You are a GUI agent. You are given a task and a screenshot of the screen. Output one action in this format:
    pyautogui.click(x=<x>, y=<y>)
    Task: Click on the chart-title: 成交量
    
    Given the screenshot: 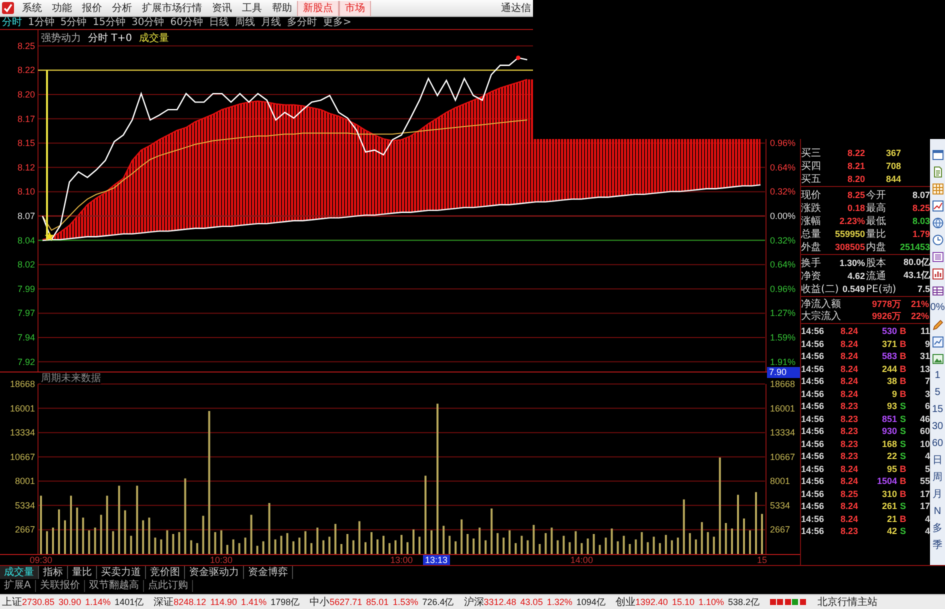 What is the action you would take?
    pyautogui.click(x=154, y=39)
    